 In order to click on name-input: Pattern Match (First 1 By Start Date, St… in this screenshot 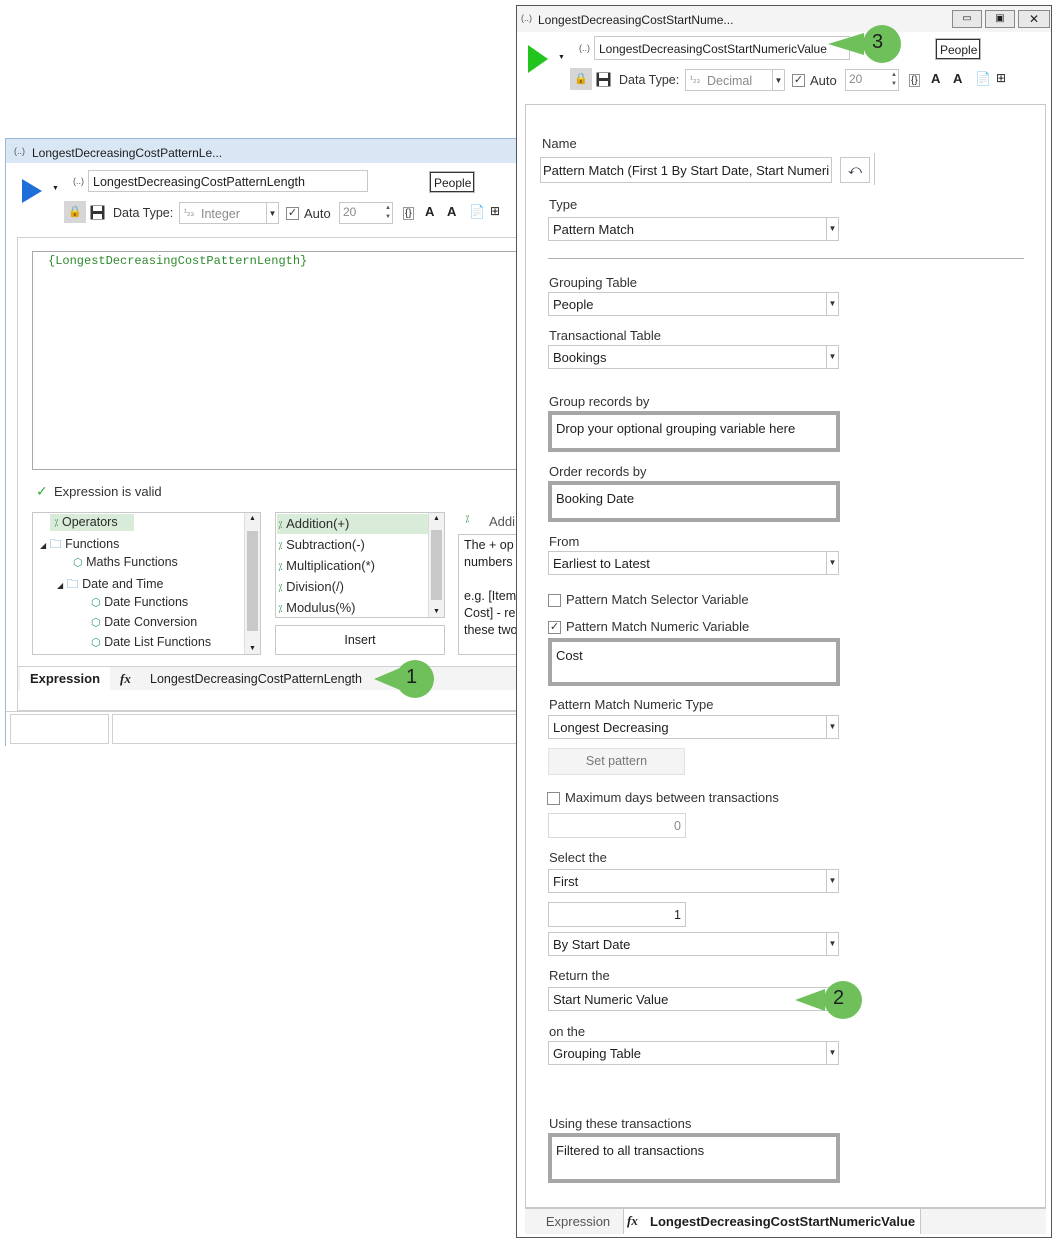, I will do `click(686, 170)`.